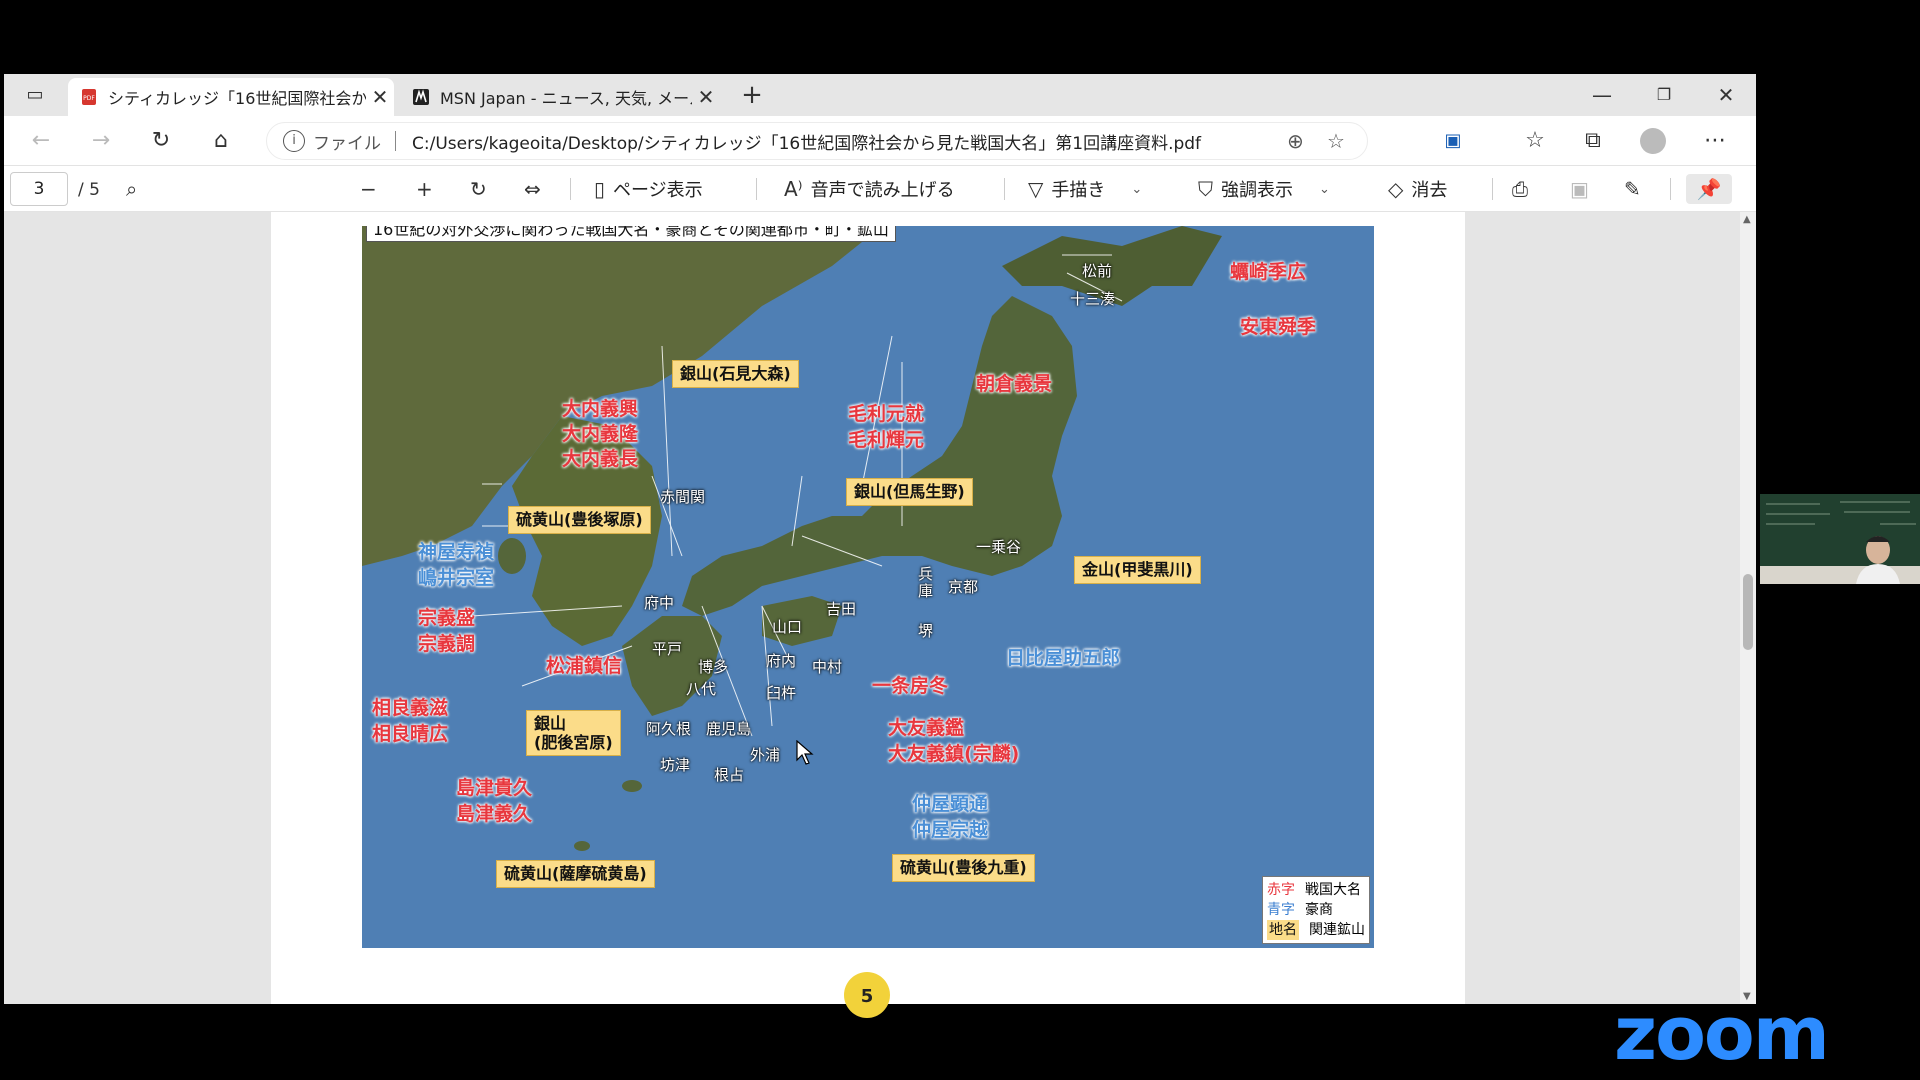  What do you see at coordinates (456, 552) in the screenshot?
I see `label-kamiya: 神屋寿禎` at bounding box center [456, 552].